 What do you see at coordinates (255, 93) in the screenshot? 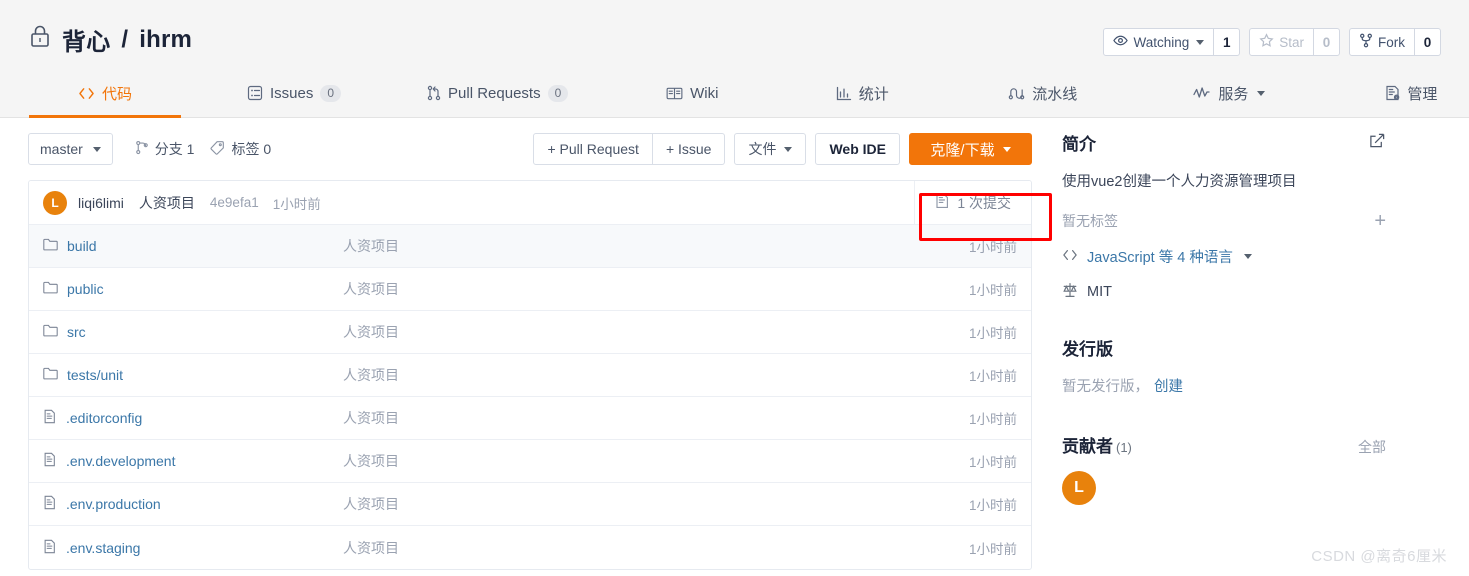
I see `issue-icon` at bounding box center [255, 93].